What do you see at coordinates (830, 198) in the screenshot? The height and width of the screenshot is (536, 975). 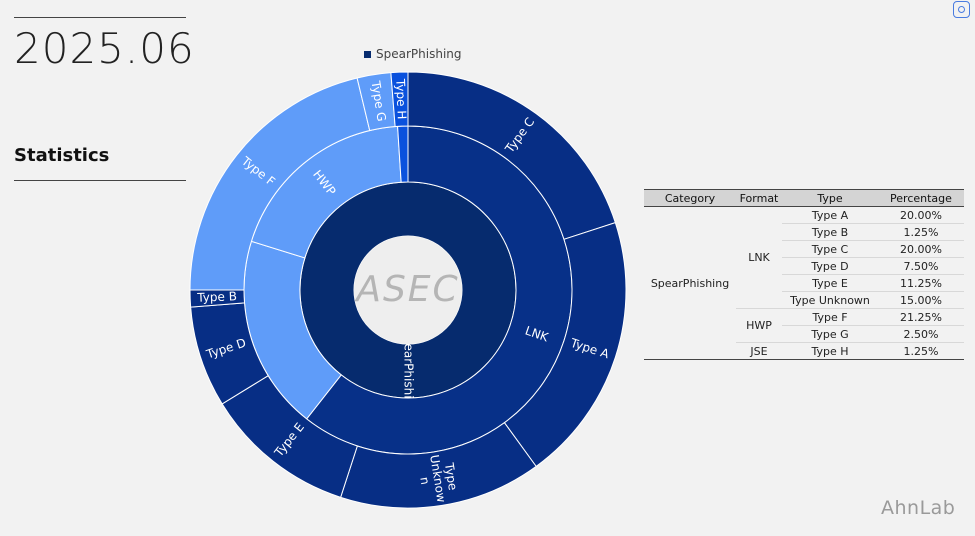 I see `header-type: Type` at bounding box center [830, 198].